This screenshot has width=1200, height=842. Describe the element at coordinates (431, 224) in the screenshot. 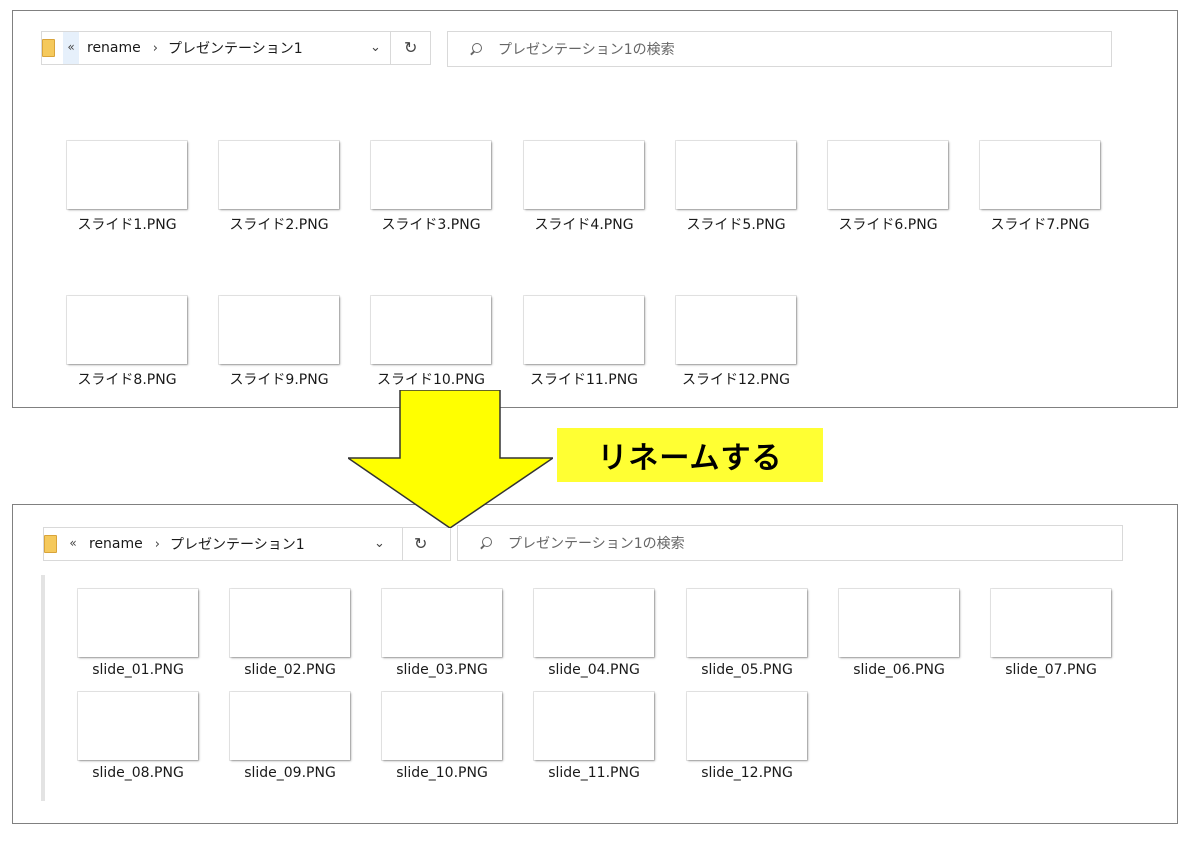

I see `file-name: スライド3.PNG` at that location.